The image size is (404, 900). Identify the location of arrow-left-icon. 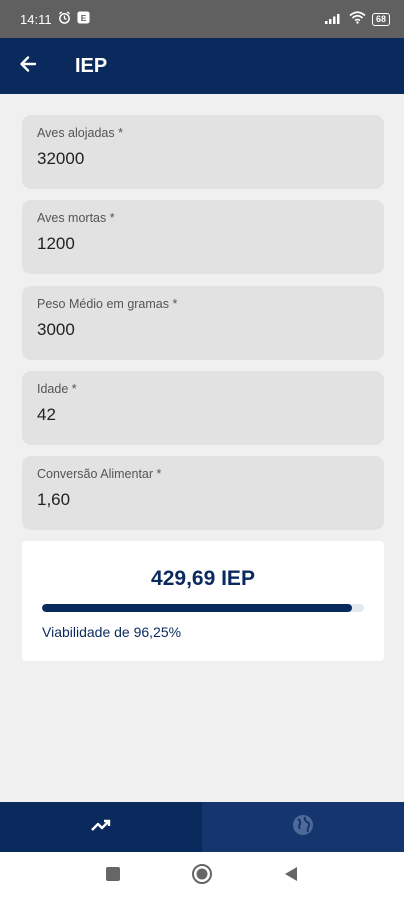
(28, 66).